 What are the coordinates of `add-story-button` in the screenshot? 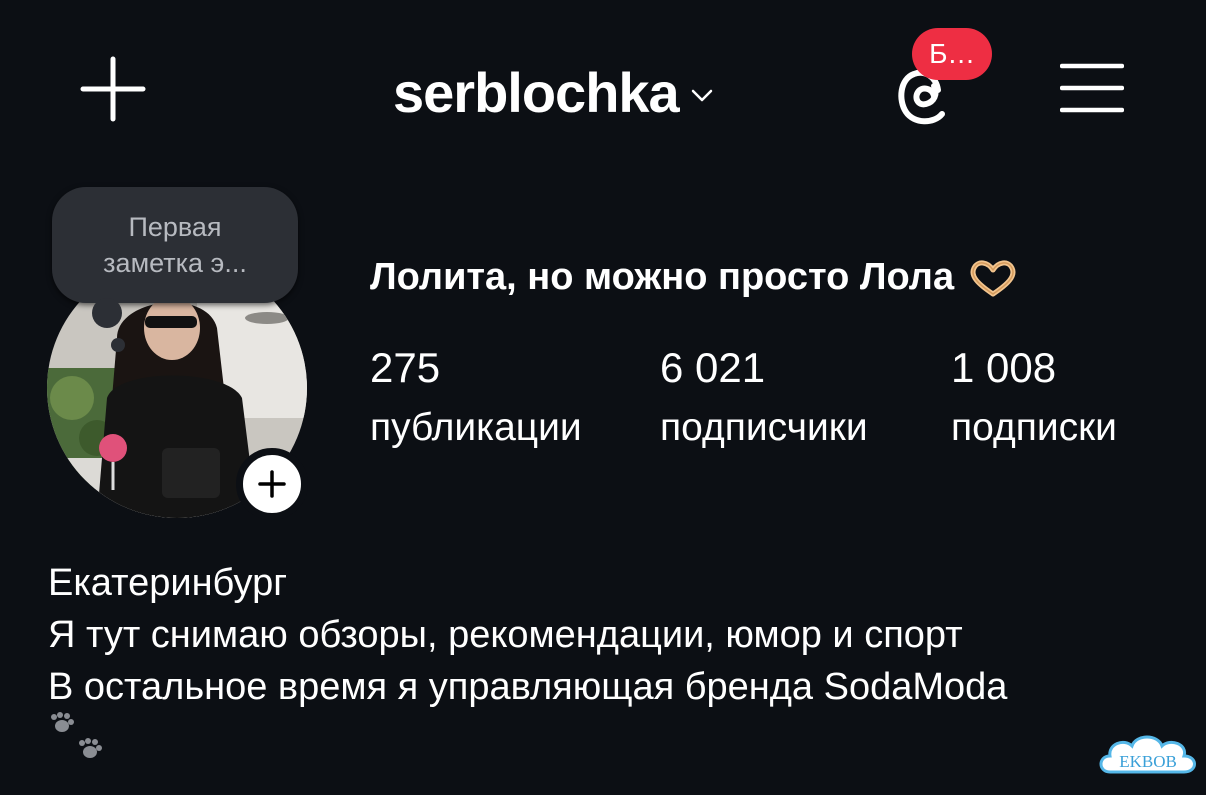 It's located at (272, 484).